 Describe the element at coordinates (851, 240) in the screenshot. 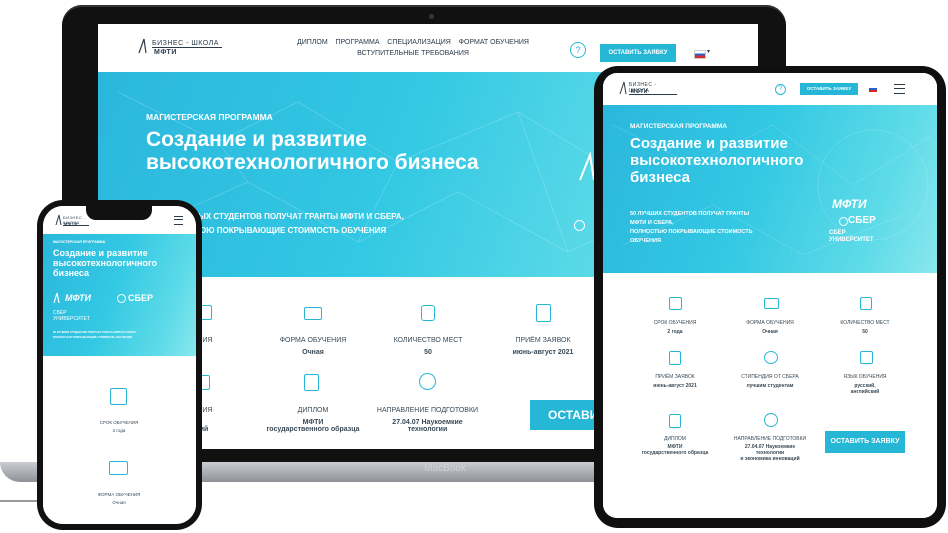

I see `tablet-sber-uni-line2: УНИВЕРСИТЕТ` at that location.